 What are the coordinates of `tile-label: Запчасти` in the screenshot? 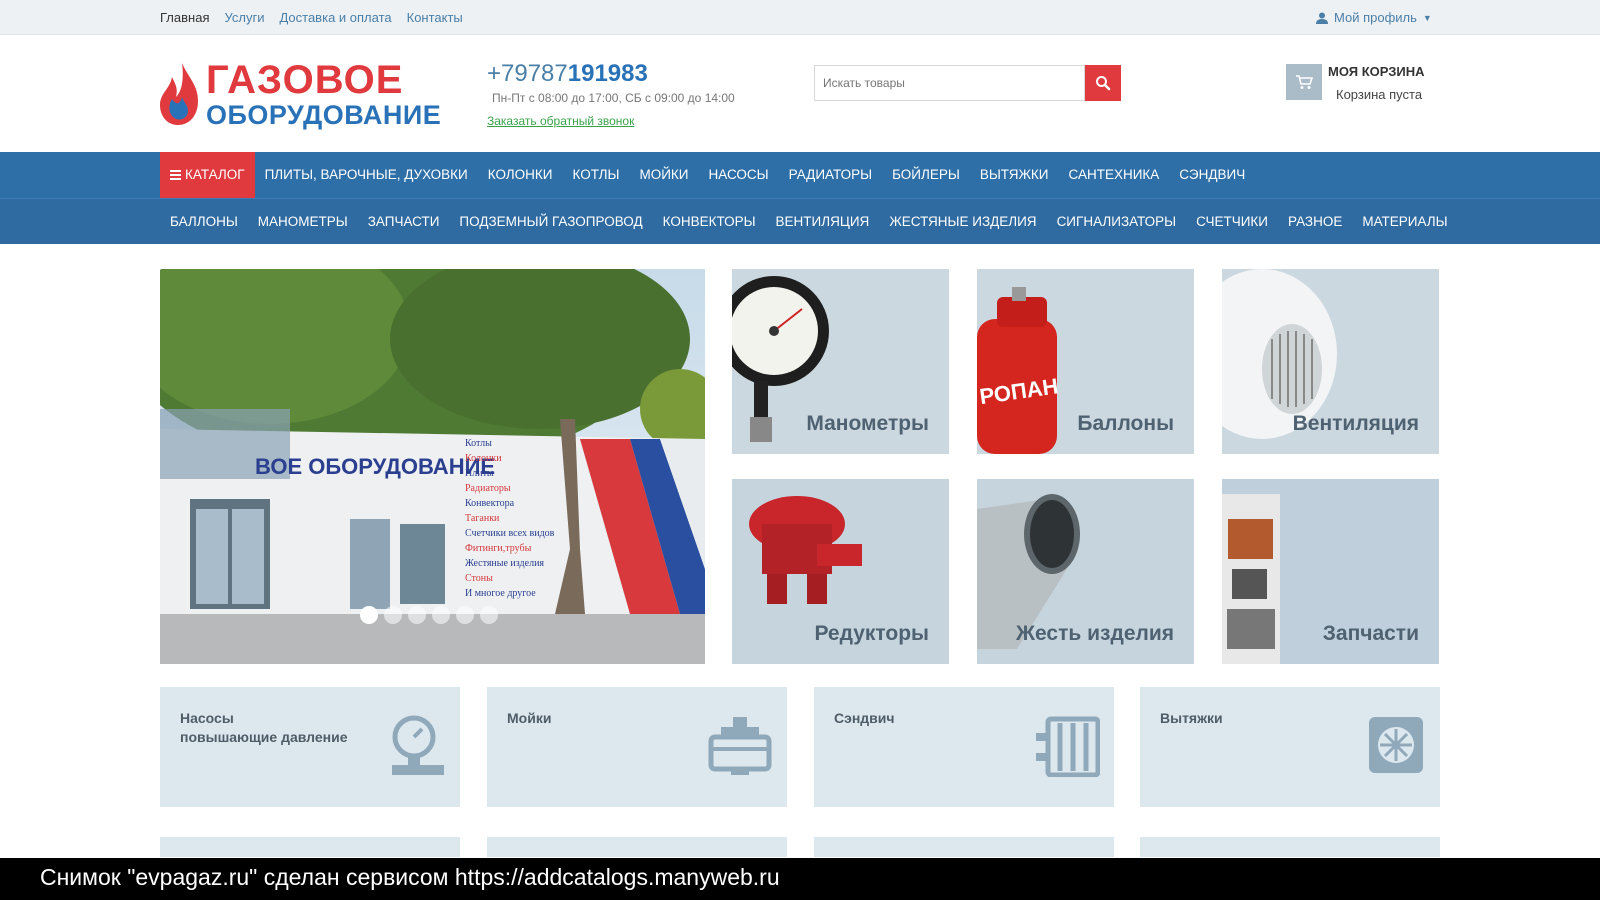 It's located at (1370, 633).